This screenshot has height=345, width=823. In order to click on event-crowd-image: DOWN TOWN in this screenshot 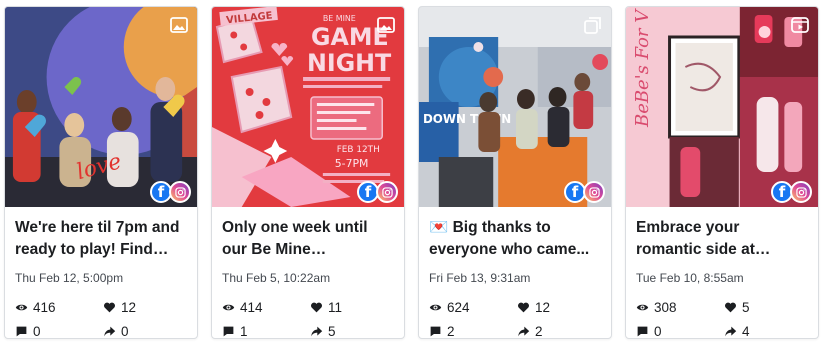, I will do `click(515, 107)`.